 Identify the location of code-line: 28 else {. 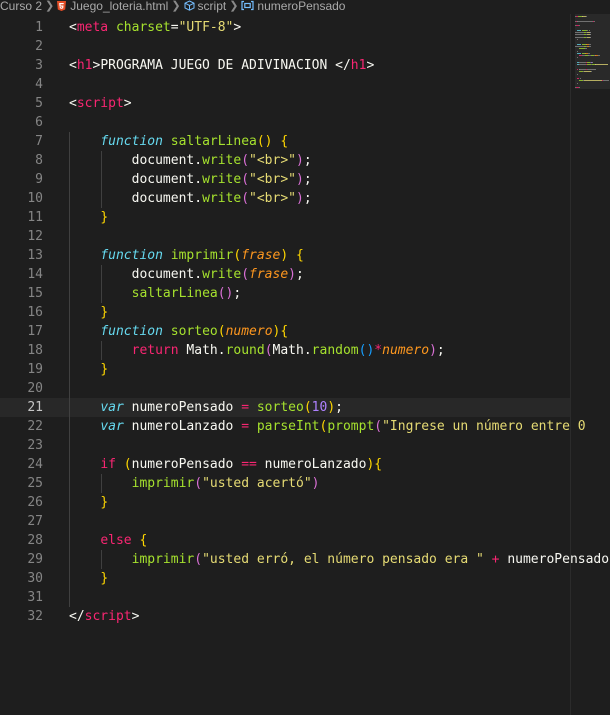
(285, 540).